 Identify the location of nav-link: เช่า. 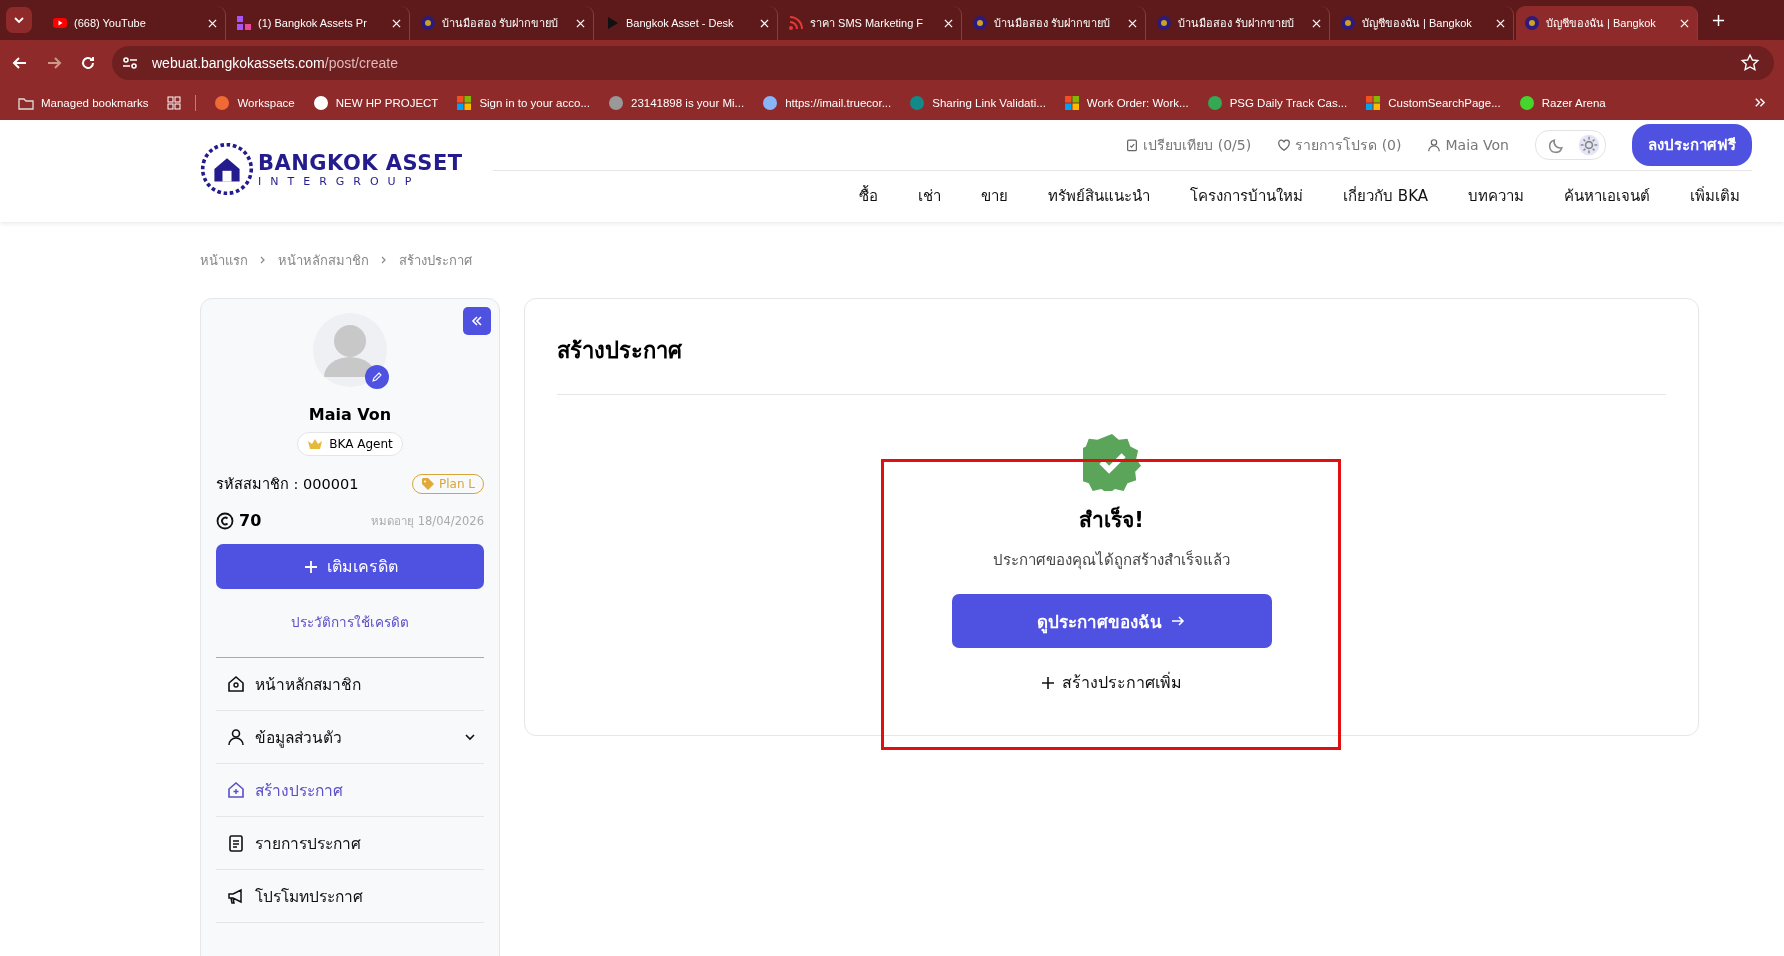
(930, 196).